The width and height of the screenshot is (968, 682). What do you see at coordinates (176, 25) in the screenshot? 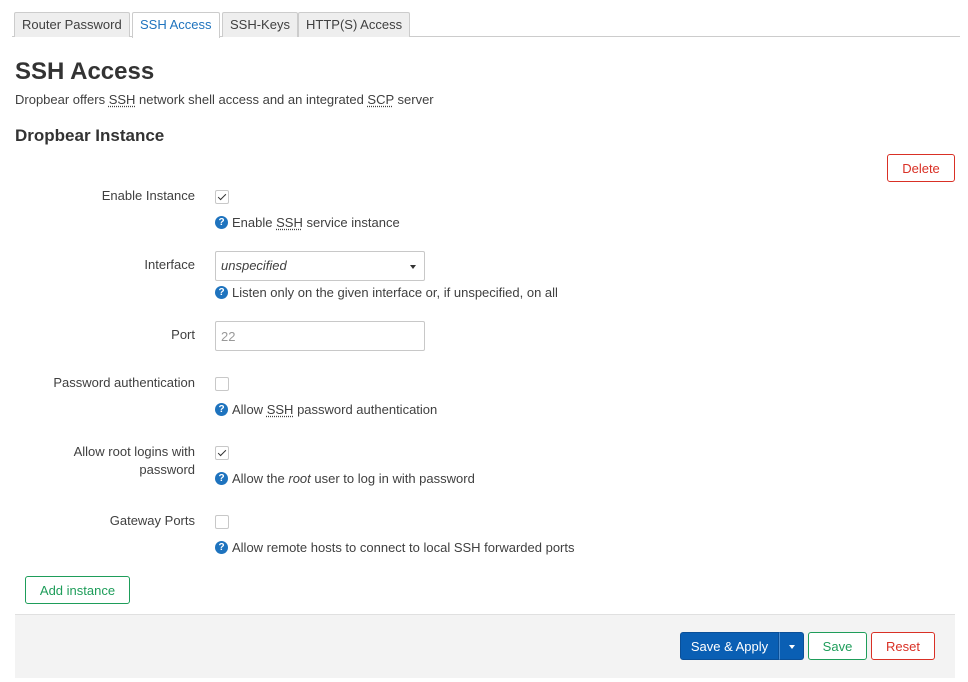
I see `tab-ssh-access: SSH Access` at bounding box center [176, 25].